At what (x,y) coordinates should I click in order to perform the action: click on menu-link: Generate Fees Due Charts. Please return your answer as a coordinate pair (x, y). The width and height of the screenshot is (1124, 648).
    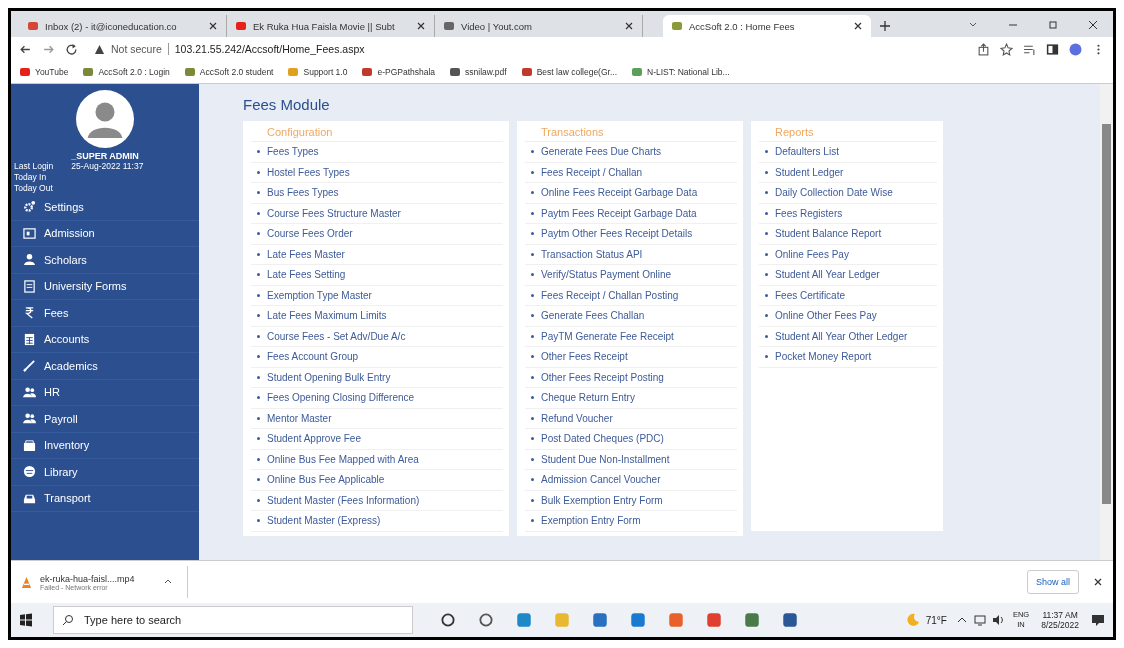
    Looking at the image, I should click on (601, 152).